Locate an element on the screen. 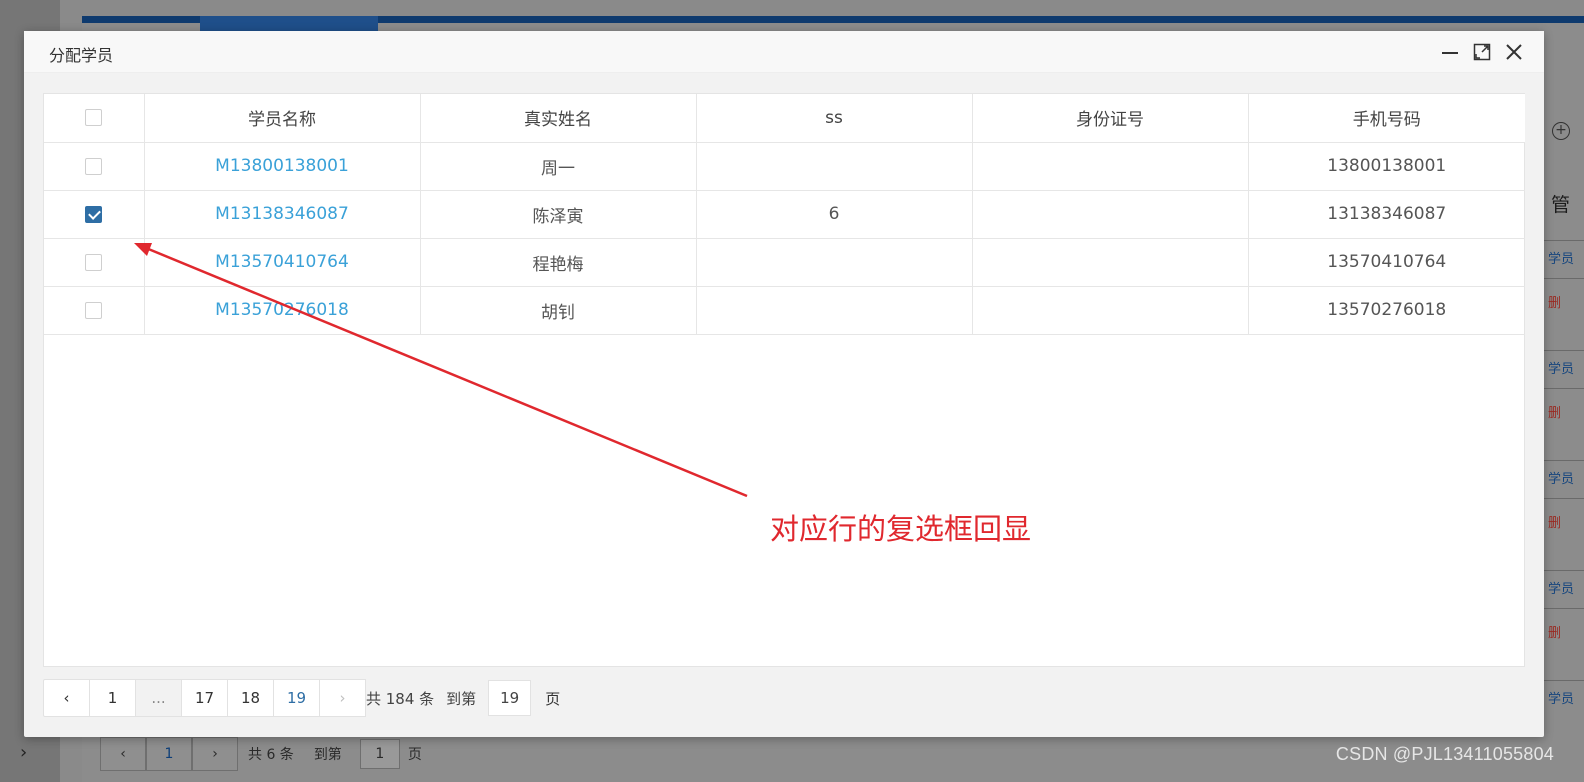 The height and width of the screenshot is (782, 1584). background-pagination: ‹ 1 › 共 6 条 到第 1 页 is located at coordinates (261, 754).